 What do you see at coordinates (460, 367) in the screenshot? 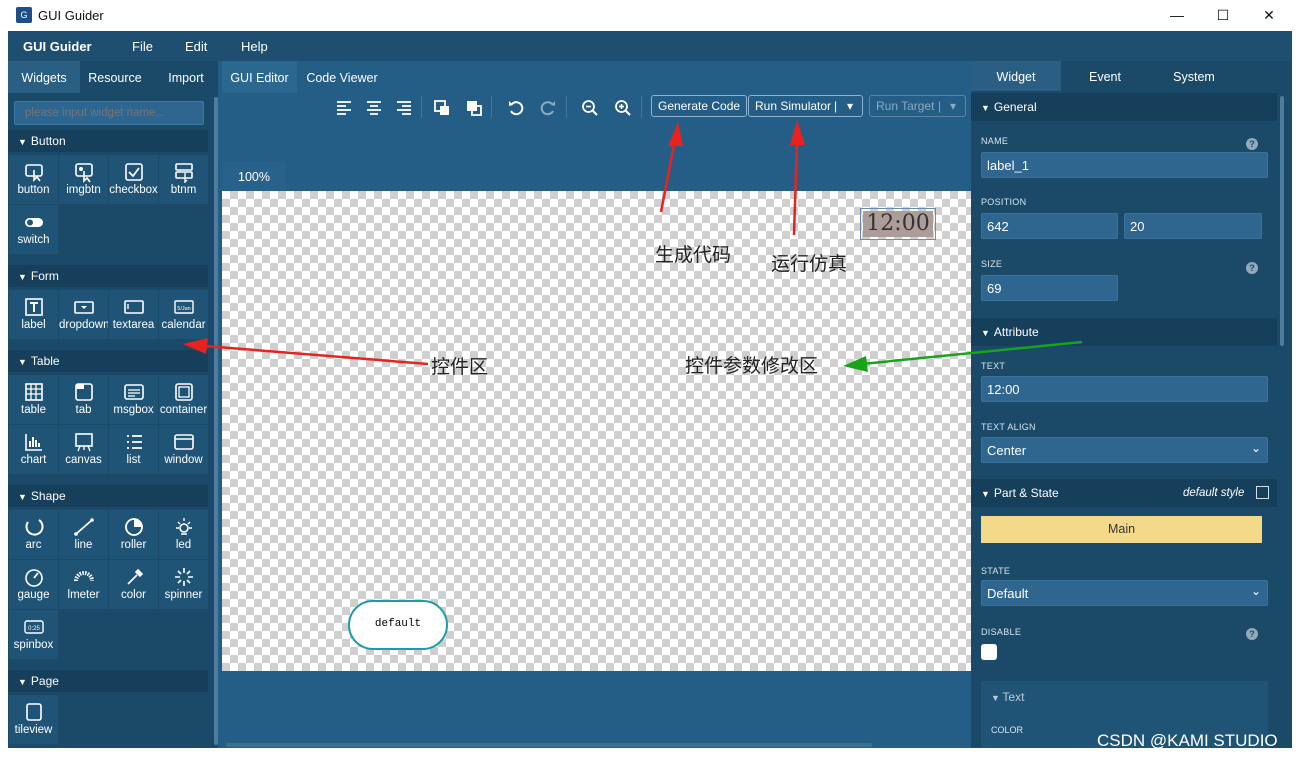
I see `annotation-widget-area: 控件区` at bounding box center [460, 367].